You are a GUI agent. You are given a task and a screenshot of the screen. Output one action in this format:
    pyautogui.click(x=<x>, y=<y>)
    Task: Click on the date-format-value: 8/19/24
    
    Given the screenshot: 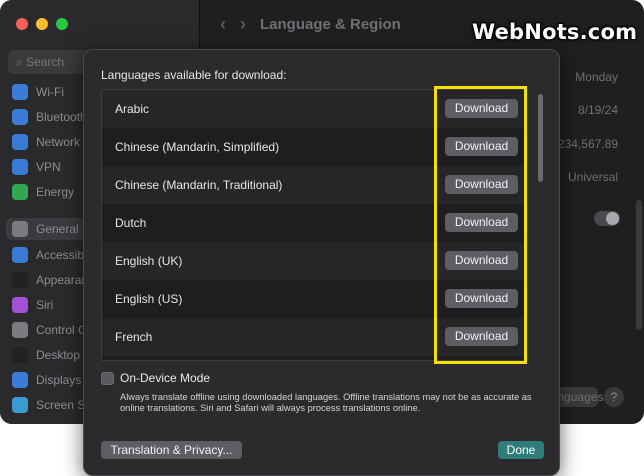 What is the action you would take?
    pyautogui.click(x=598, y=110)
    